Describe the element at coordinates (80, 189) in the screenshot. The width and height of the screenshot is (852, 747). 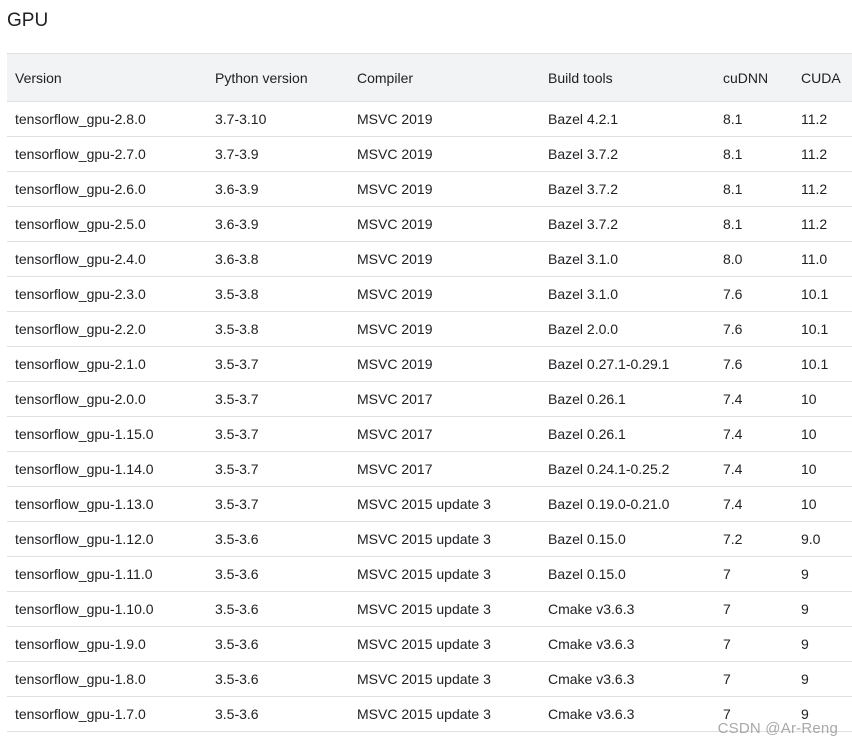
I see `cell-version: tensorflow_gpu-2.6.0` at that location.